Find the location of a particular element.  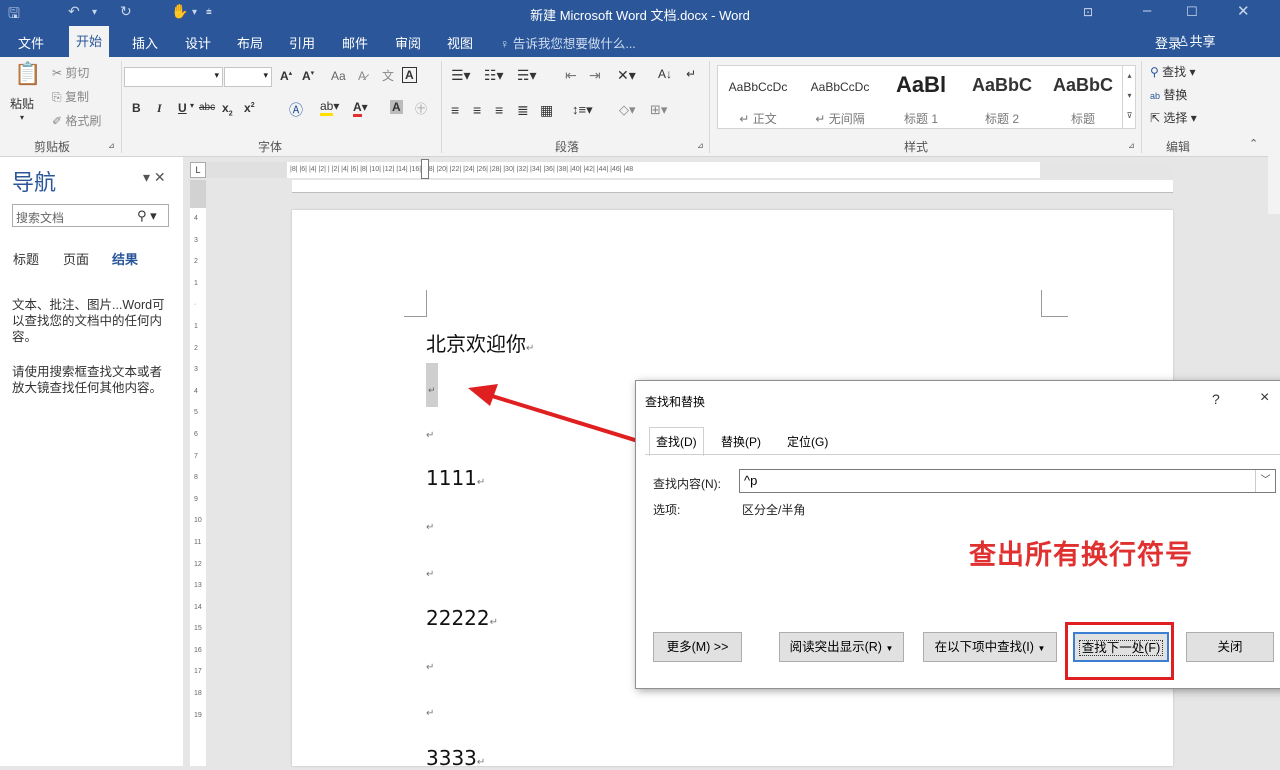

highlight-box is located at coordinates (1119, 651).